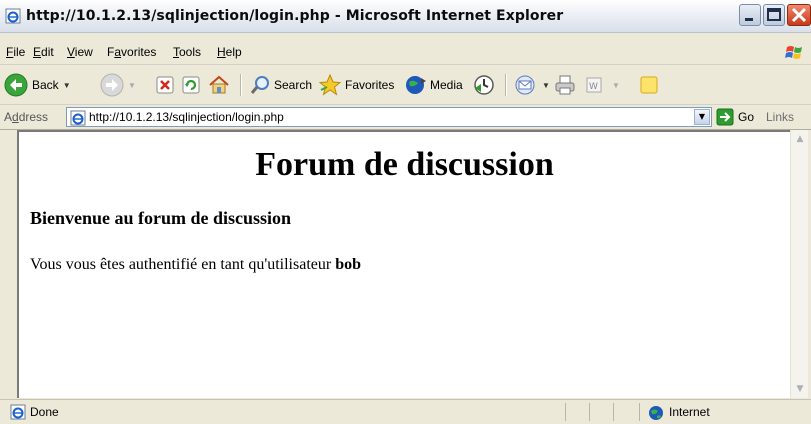 The image size is (811, 424). Describe the element at coordinates (799, 264) in the screenshot. I see `vertical-scrollbar: ▲ ▼` at that location.